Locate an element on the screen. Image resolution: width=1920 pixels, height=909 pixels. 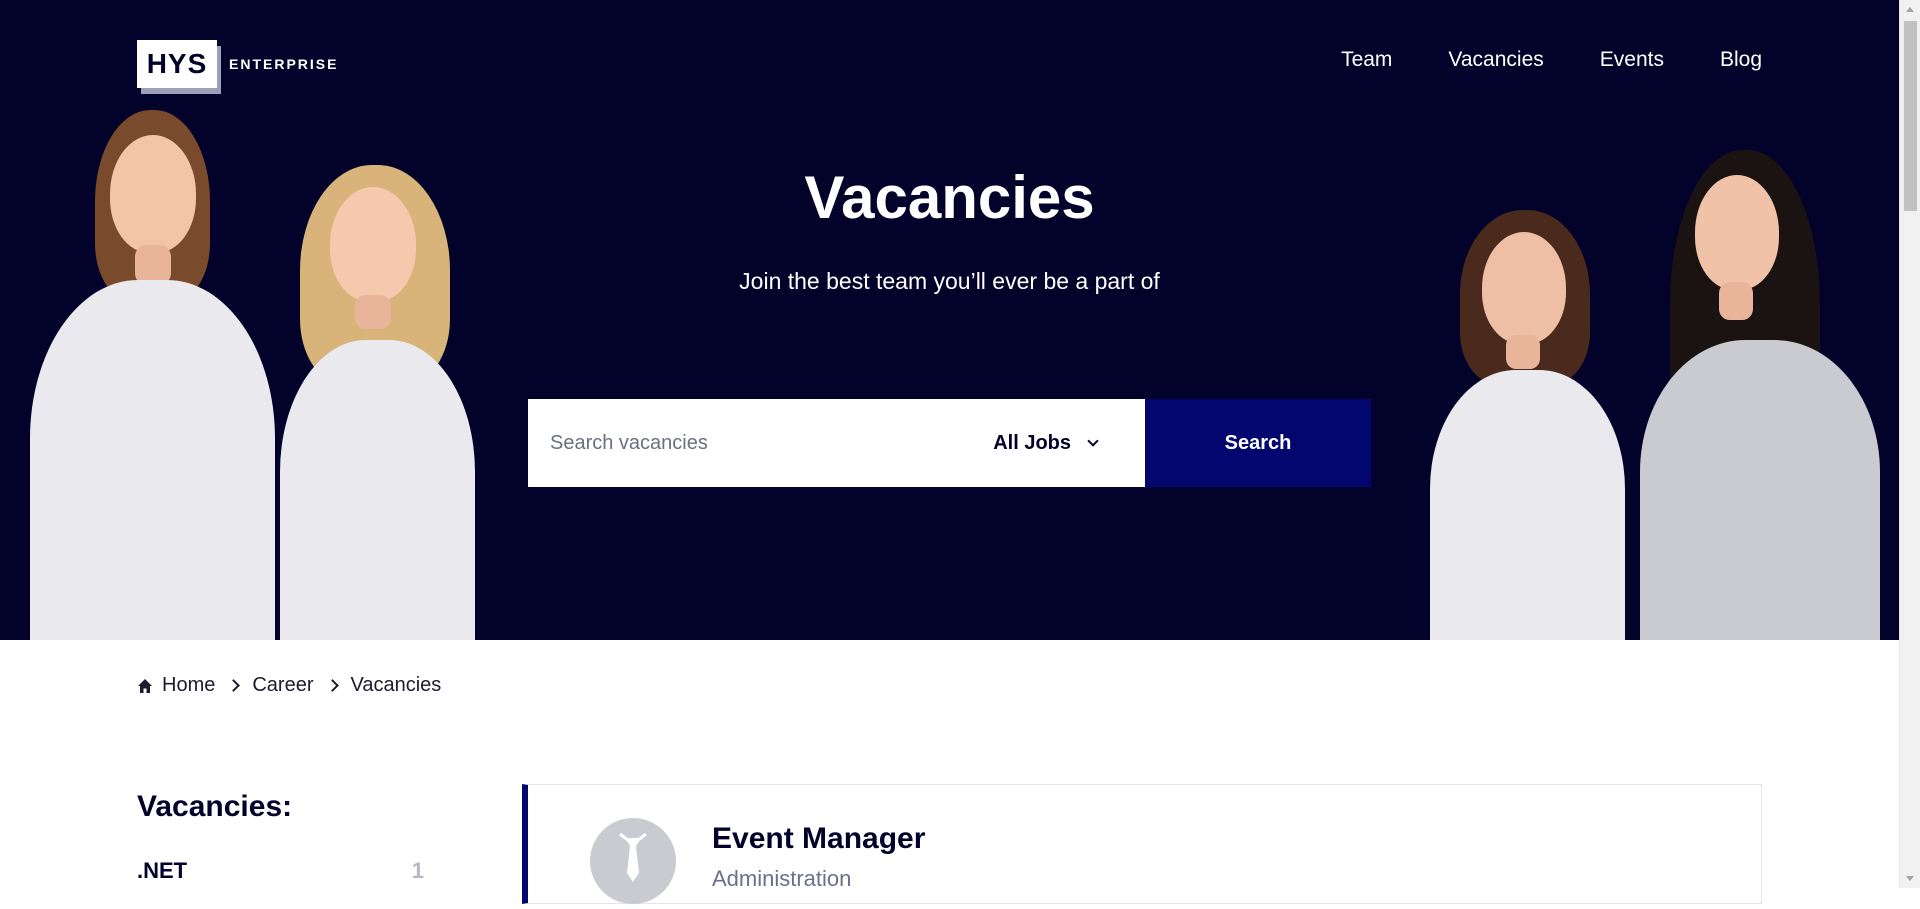
job-category-select: All Jobs is located at coordinates (1046, 443).